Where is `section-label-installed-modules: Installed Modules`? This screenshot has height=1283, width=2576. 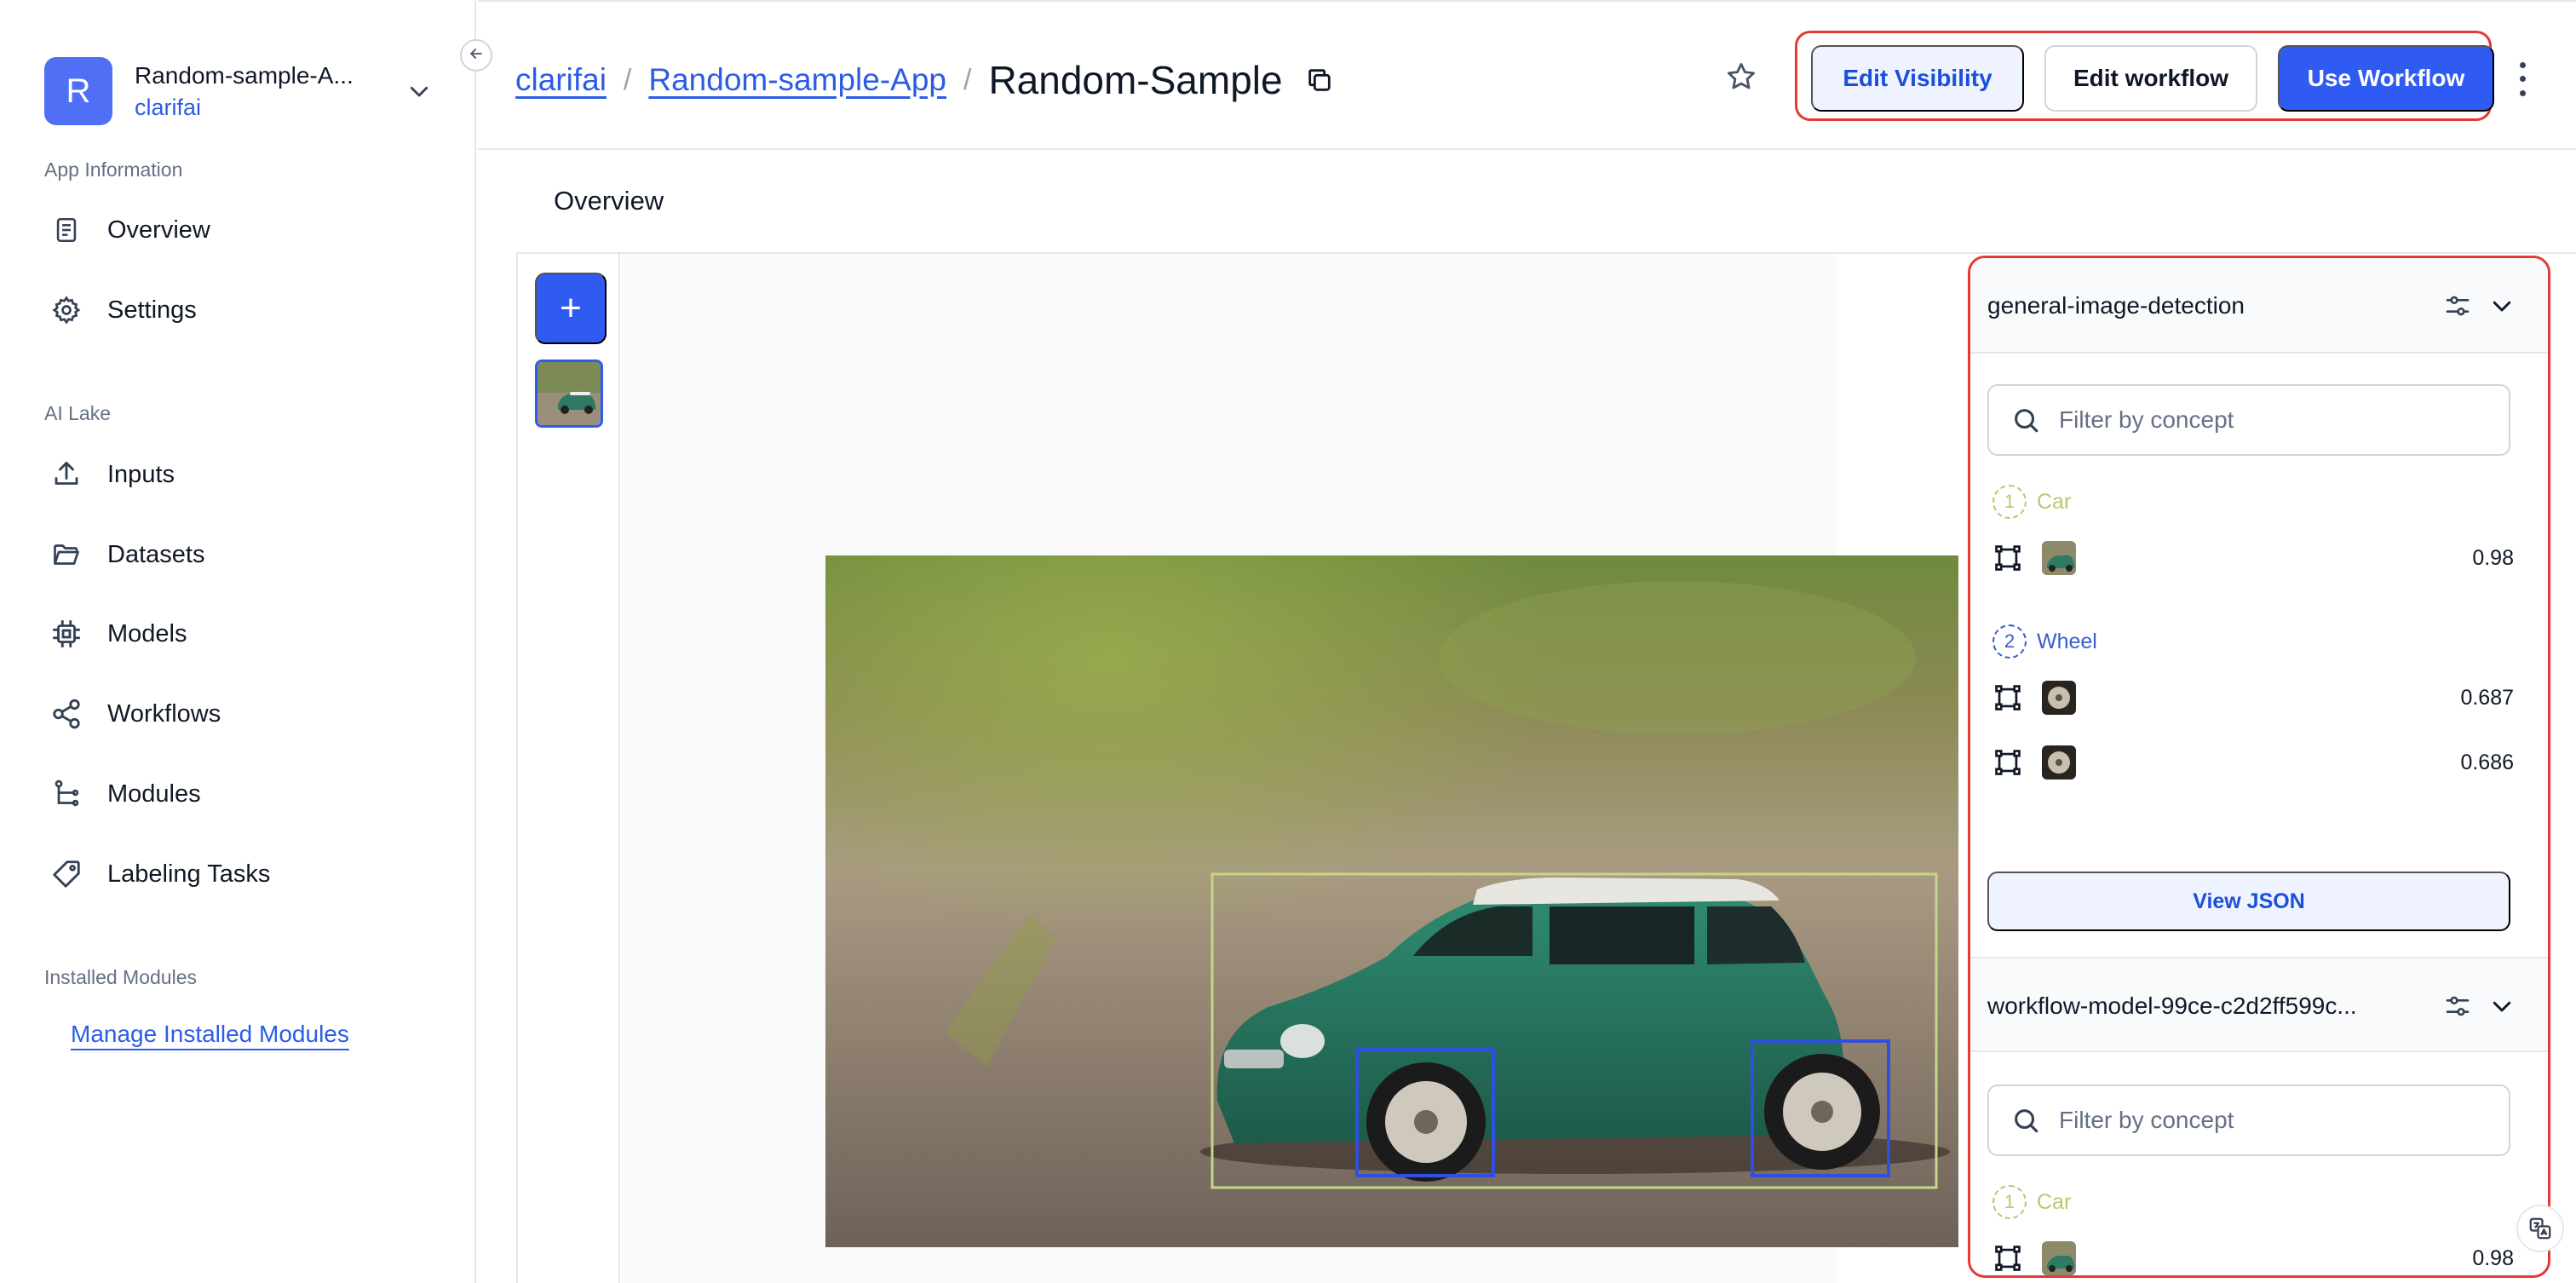
section-label-installed-modules: Installed Modules is located at coordinates (120, 977).